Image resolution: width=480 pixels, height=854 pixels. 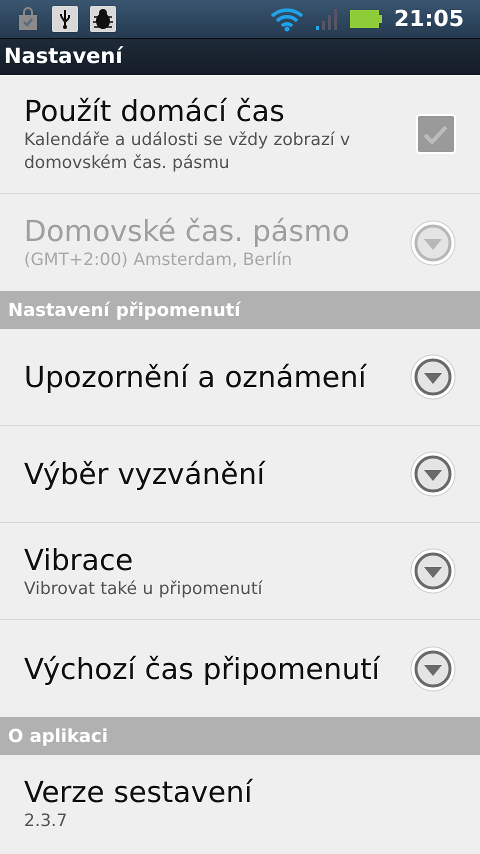 What do you see at coordinates (145, 474) in the screenshot?
I see `preference-title: Výběr vyzvánění` at bounding box center [145, 474].